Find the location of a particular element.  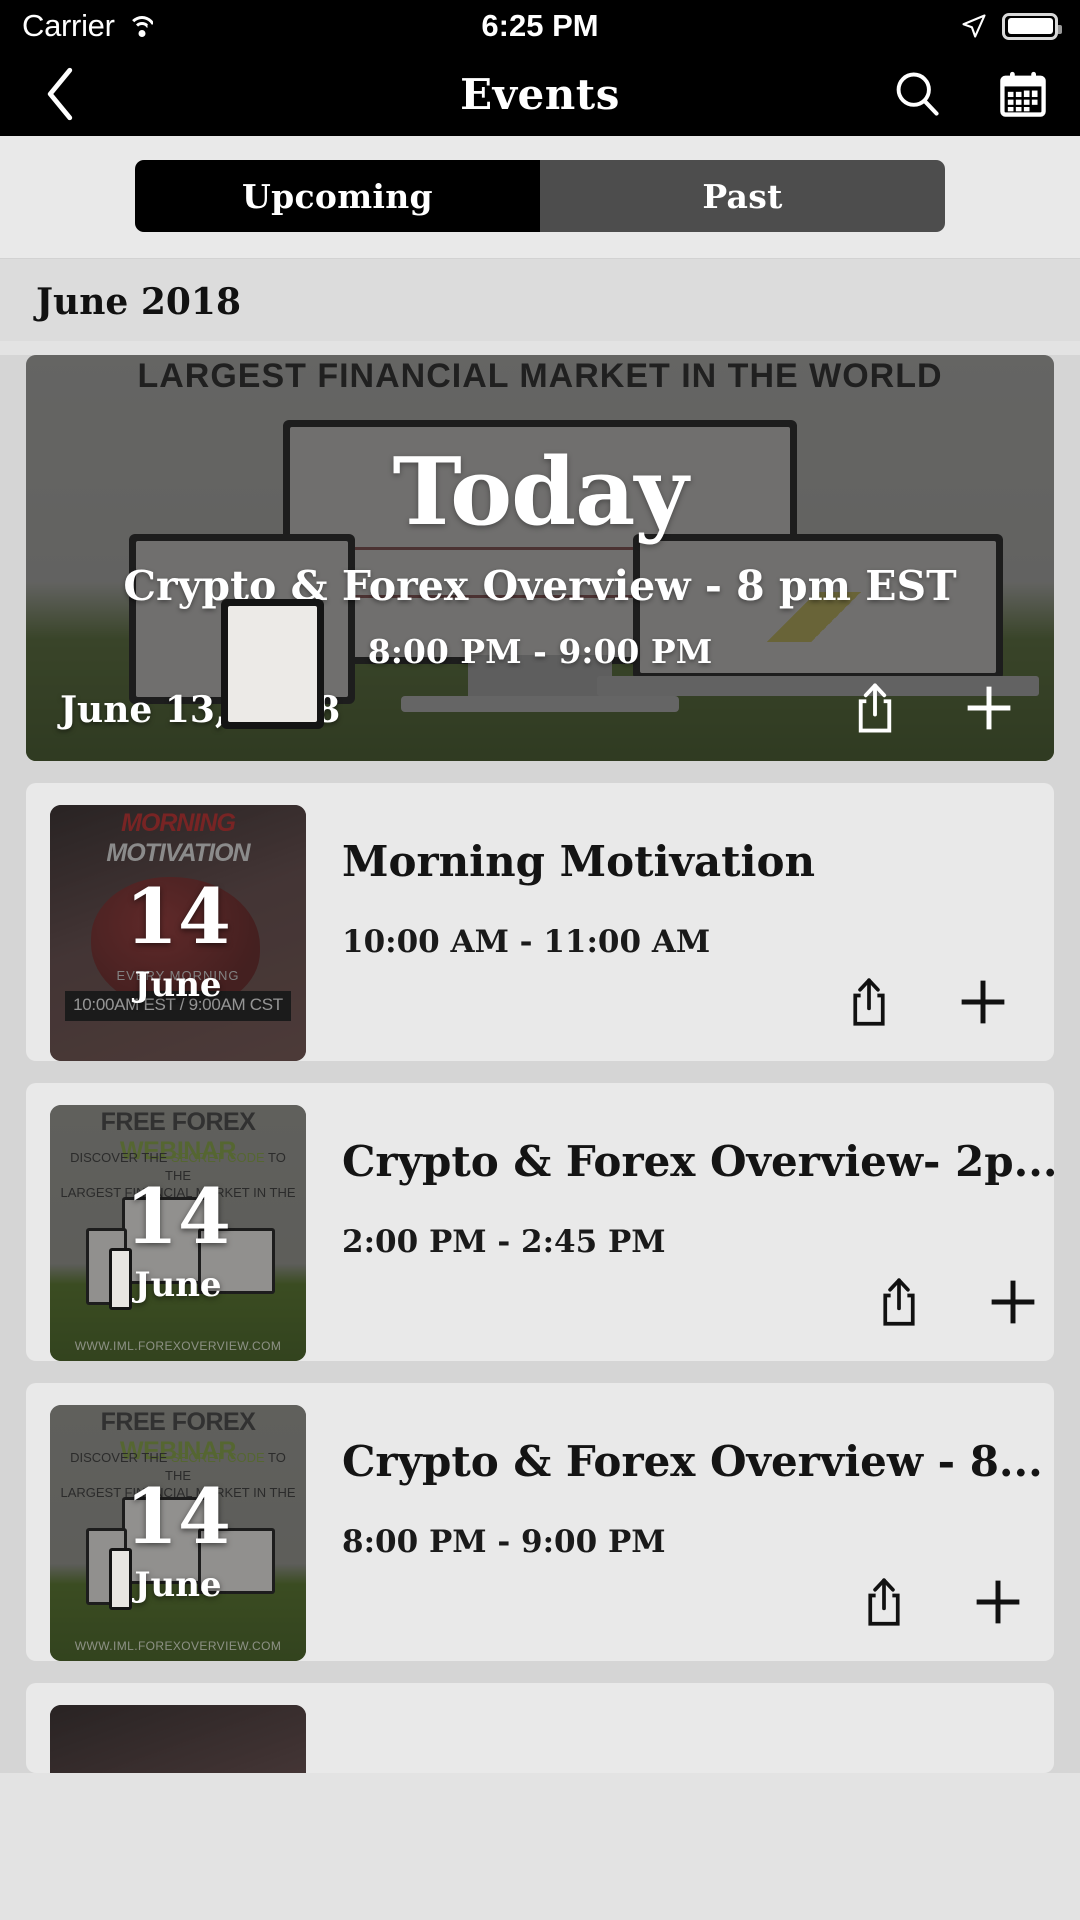

event-details is located at coordinates (667, 1728).